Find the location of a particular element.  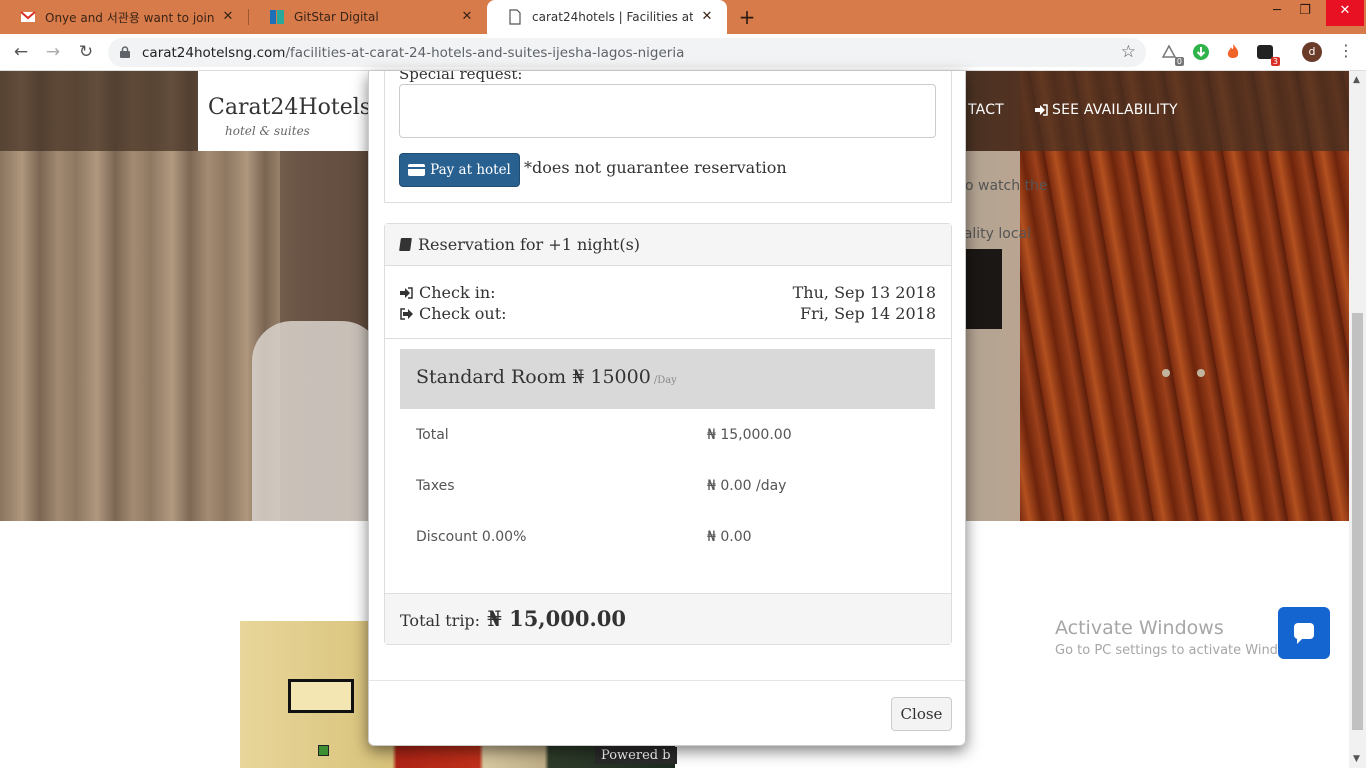

brand-logo: Carat24Hotels hotel & suites is located at coordinates (285, 111).